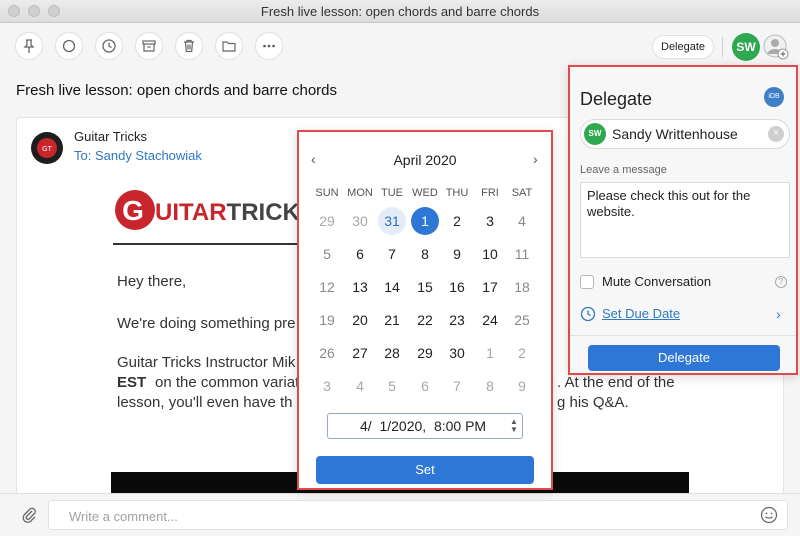 Image resolution: width=800 pixels, height=536 pixels. What do you see at coordinates (425, 320) in the screenshot?
I see `calendar-day: 22` at bounding box center [425, 320].